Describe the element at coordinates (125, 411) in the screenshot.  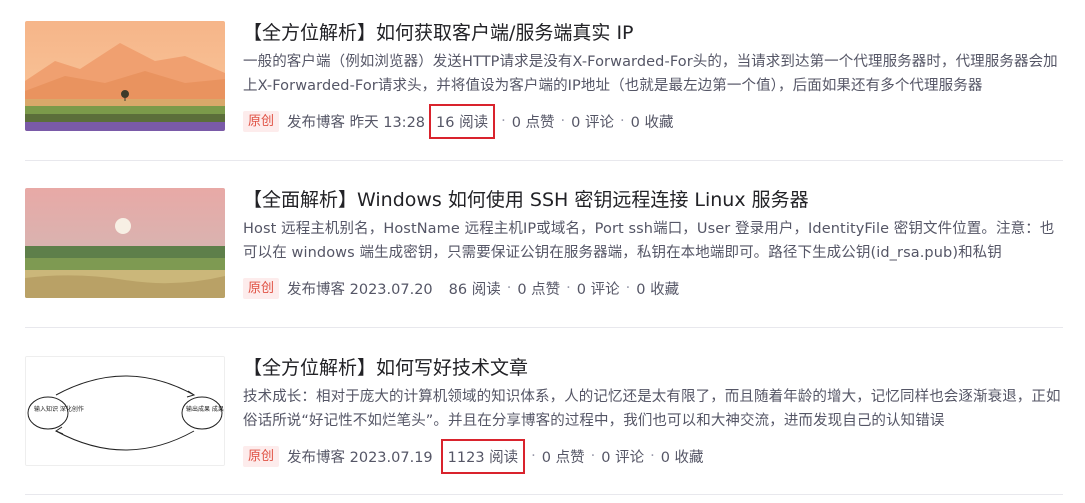
I see `sketch-diagram-image: 输入知识 深化创作 输出成果 成果反馈` at that location.